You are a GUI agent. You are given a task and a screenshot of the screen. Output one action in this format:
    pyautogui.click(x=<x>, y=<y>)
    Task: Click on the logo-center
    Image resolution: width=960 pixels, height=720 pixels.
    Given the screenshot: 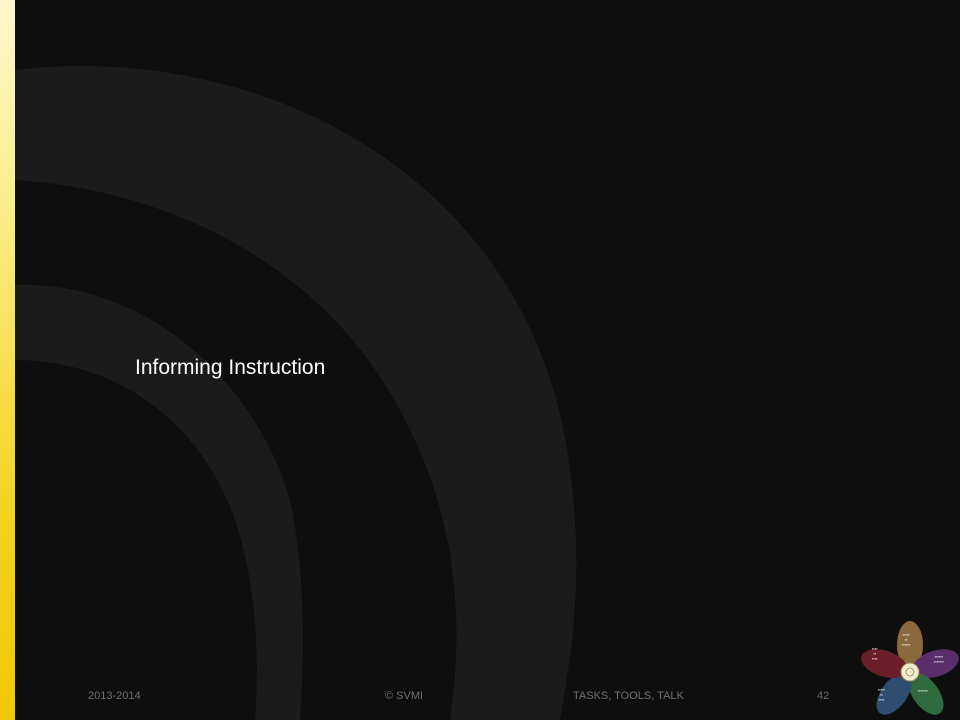 What is the action you would take?
    pyautogui.click(x=910, y=672)
    